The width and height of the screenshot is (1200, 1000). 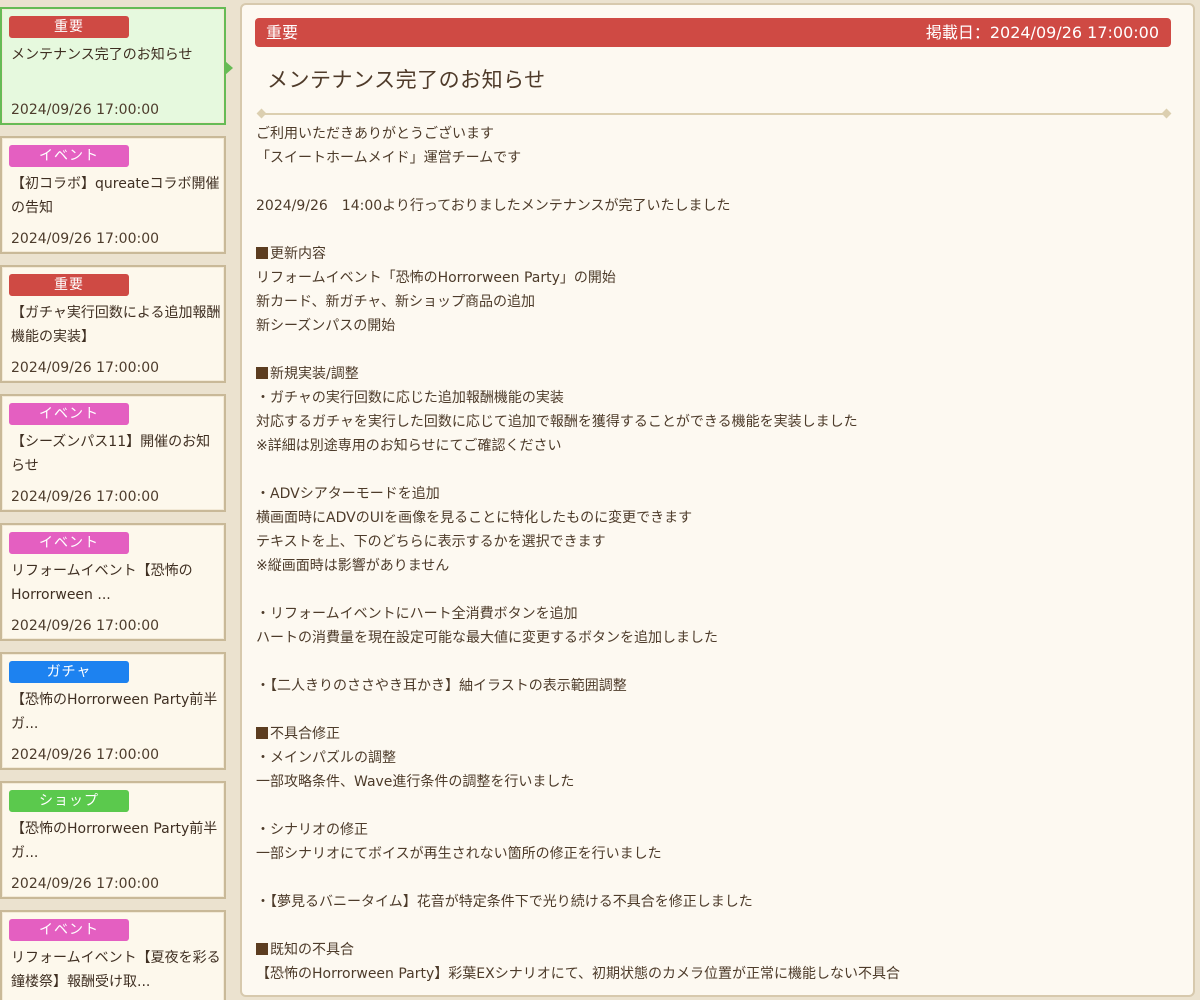 I want to click on news-item-title: 【初コラボ】qureateコラボ開催の告知, so click(x=115, y=196).